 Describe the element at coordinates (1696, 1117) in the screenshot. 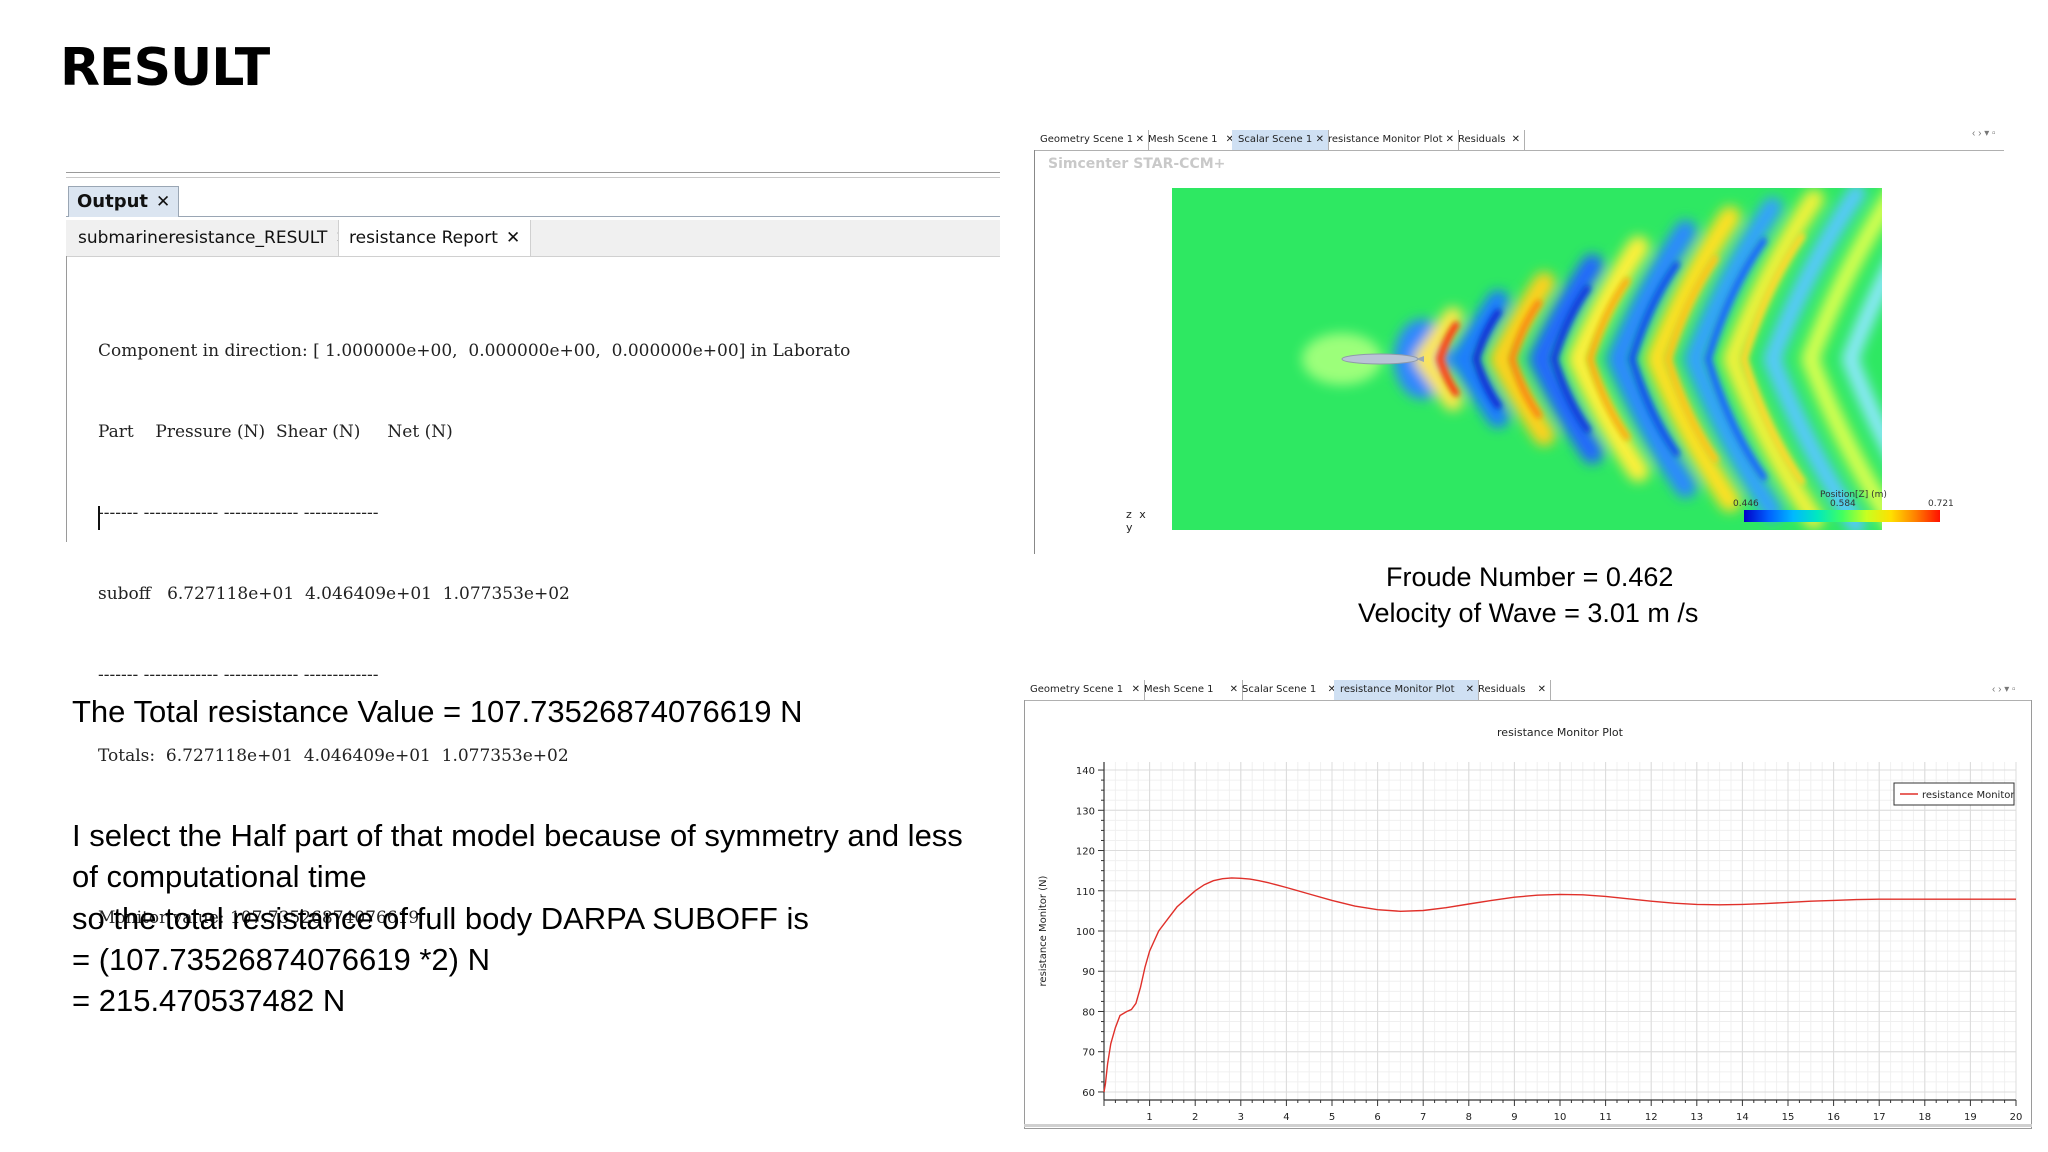

I see `x-tick-label: 13` at that location.